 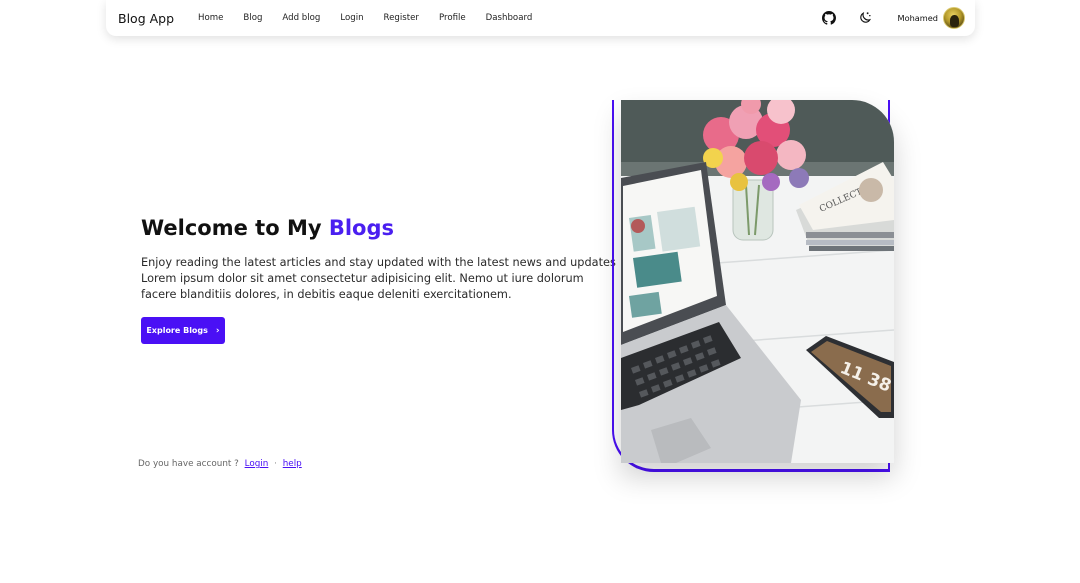 I want to click on nav-link-dashboard: Dashboard, so click(x=509, y=18).